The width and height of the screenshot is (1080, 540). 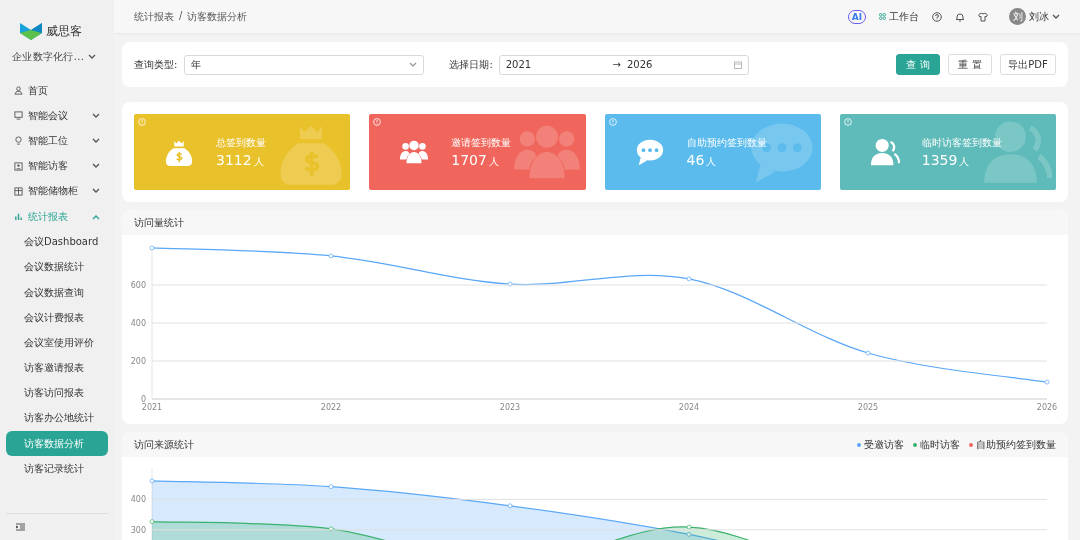 I want to click on x-tick-label: 2026, so click(x=1047, y=407).